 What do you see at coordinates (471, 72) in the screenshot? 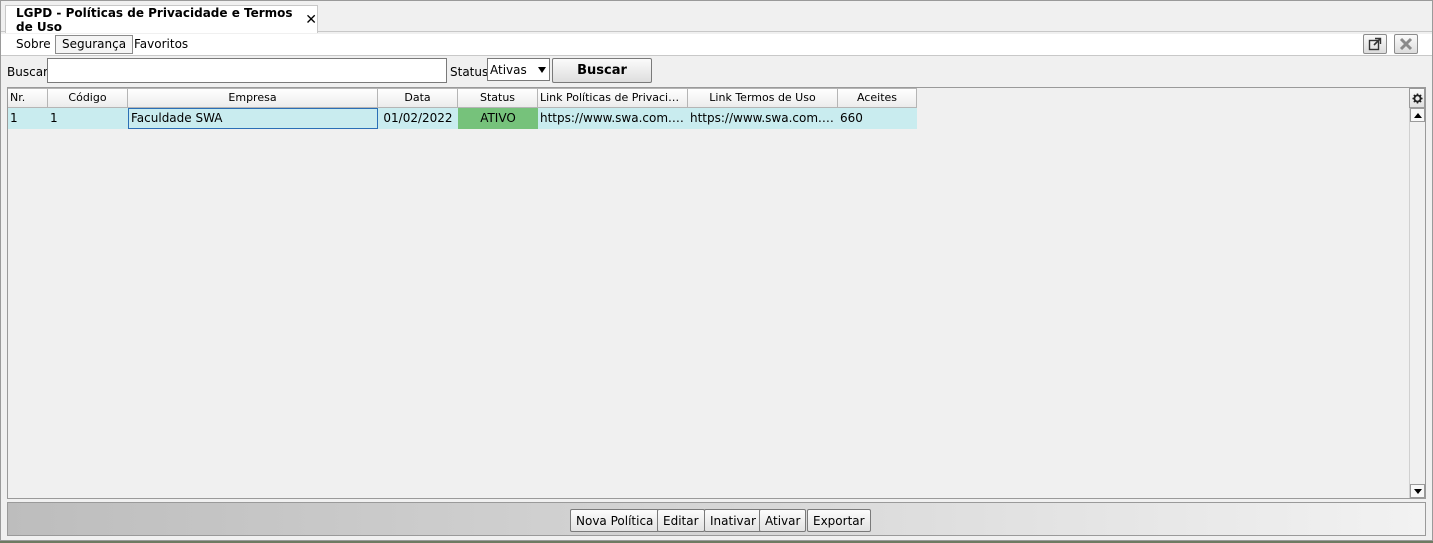
I see `status-label: Status:` at bounding box center [471, 72].